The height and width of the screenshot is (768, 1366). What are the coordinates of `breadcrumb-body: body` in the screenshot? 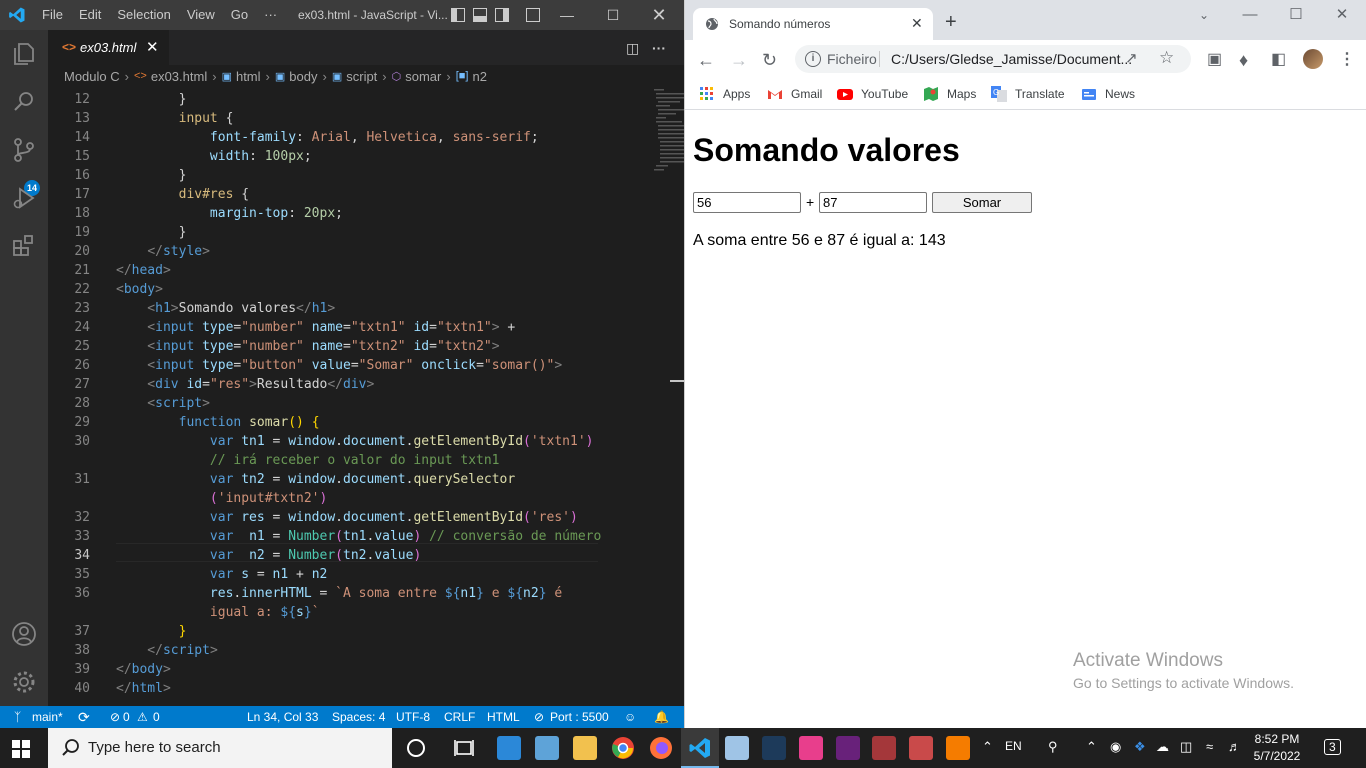 It's located at (303, 76).